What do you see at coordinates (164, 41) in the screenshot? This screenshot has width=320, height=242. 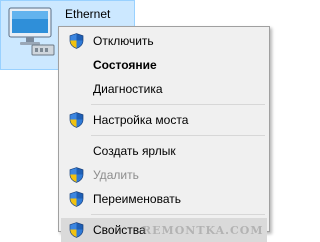 I see `menu-item-disable: Отключить` at bounding box center [164, 41].